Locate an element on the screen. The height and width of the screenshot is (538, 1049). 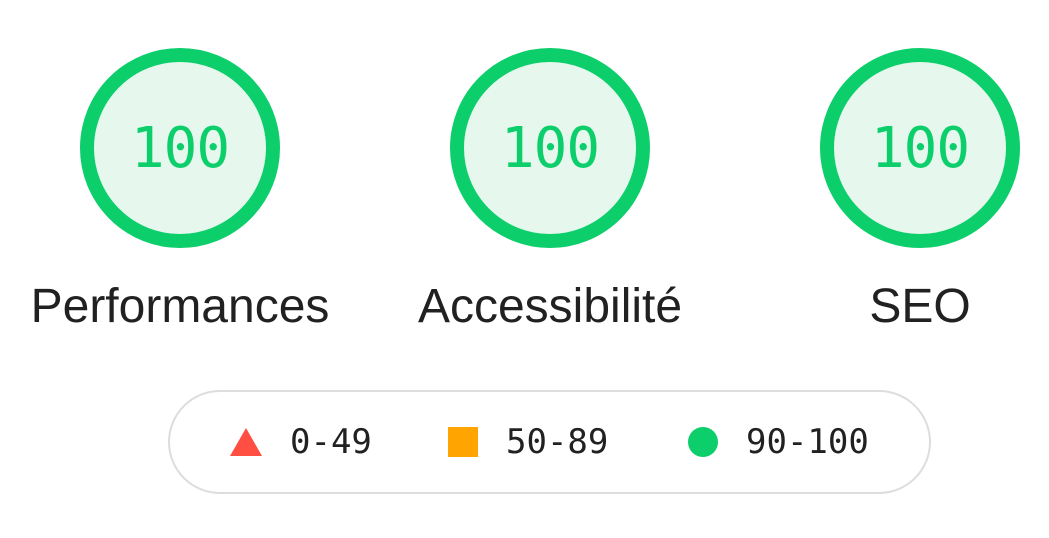
legend-item-average: 50-89 is located at coordinates (528, 442).